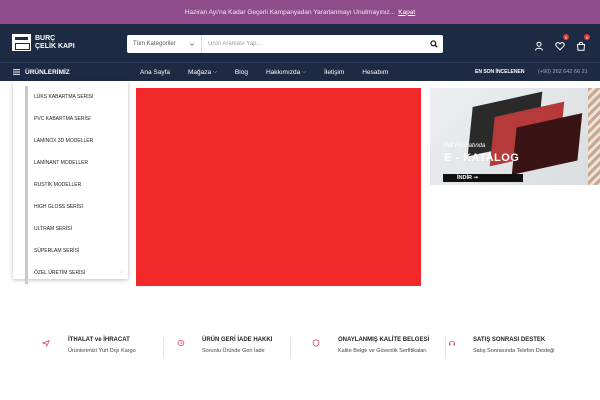 The image size is (600, 400). Describe the element at coordinates (55, 46) in the screenshot. I see `logo-line2: ÇELİK KAPI` at that location.